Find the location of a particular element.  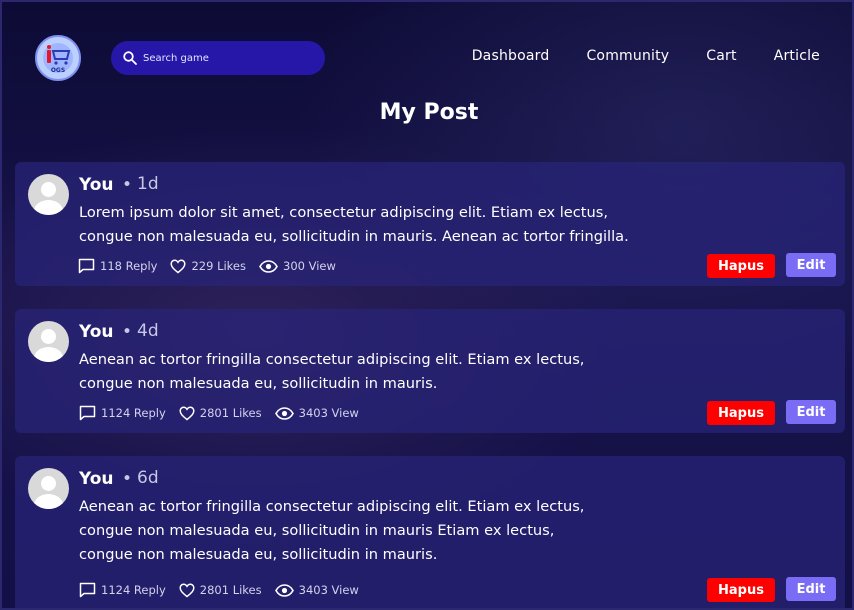

likes-stat: 229 Likes is located at coordinates (208, 266).